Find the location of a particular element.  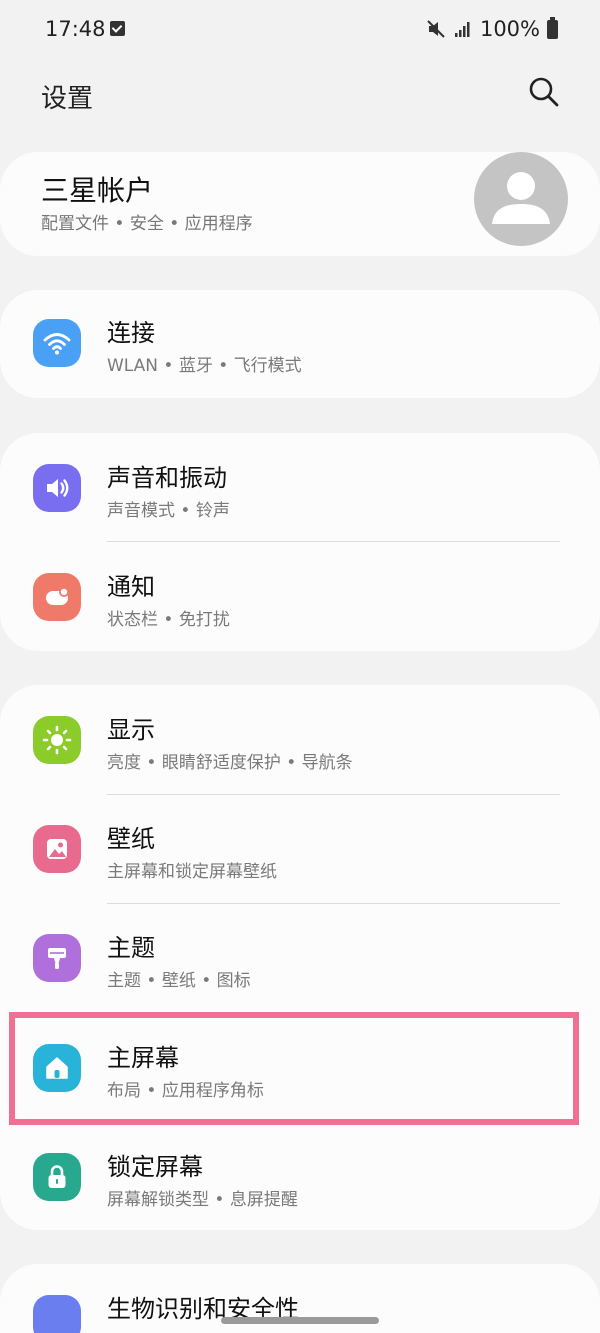

connections-card: 连接 WLAN • 蓝牙 • 飞行模式 is located at coordinates (300, 344).